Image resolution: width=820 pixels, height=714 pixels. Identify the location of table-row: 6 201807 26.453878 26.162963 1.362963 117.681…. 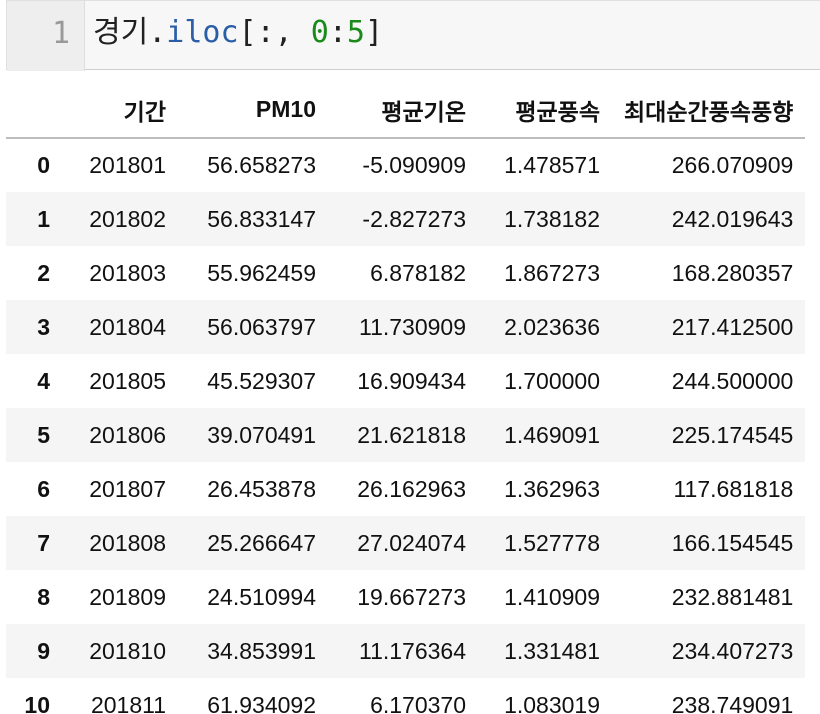
(405, 489).